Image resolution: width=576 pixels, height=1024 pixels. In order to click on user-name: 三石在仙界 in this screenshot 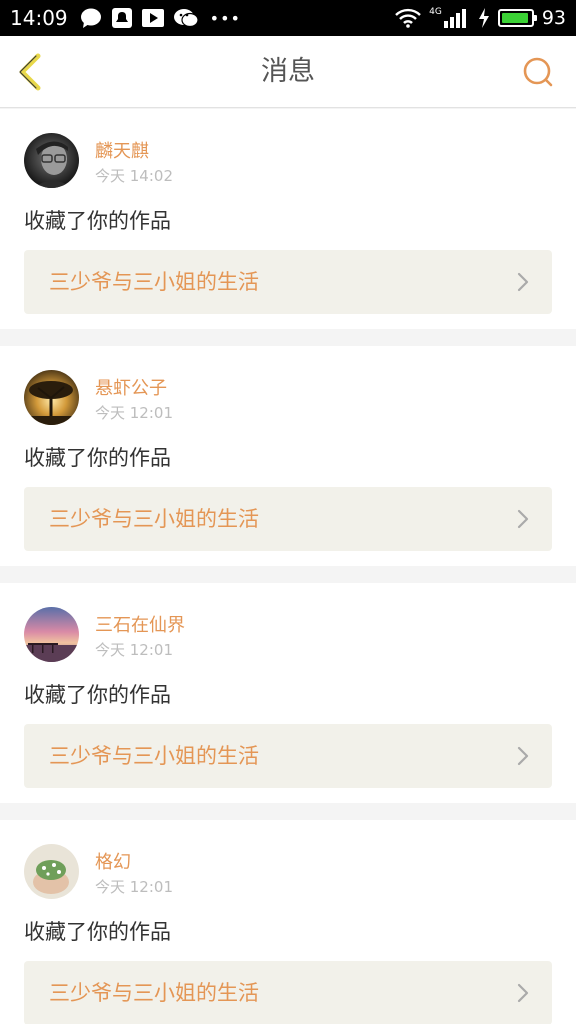, I will do `click(140, 624)`.